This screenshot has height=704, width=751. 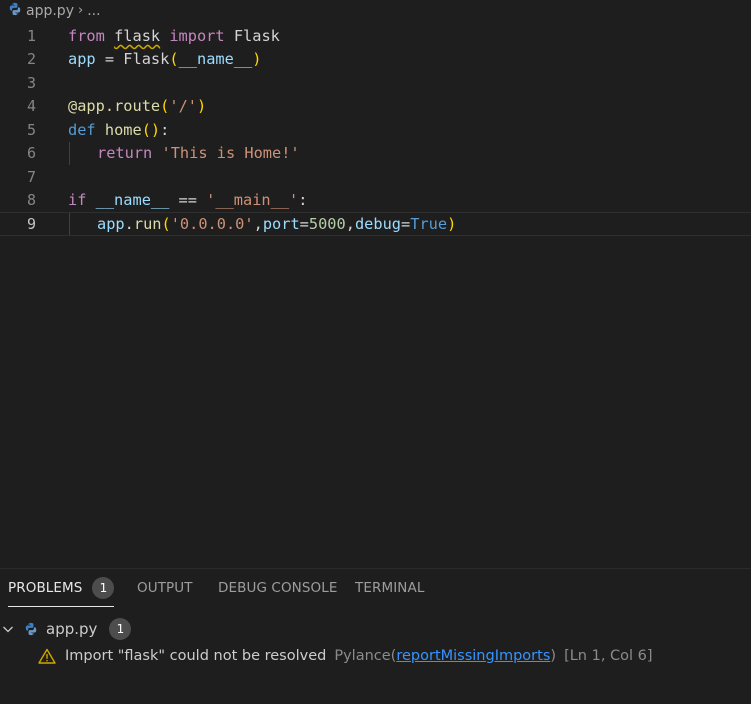 I want to click on code-text: app.run('0.0.0.0',port=5000,debug=True), so click(x=276, y=224).